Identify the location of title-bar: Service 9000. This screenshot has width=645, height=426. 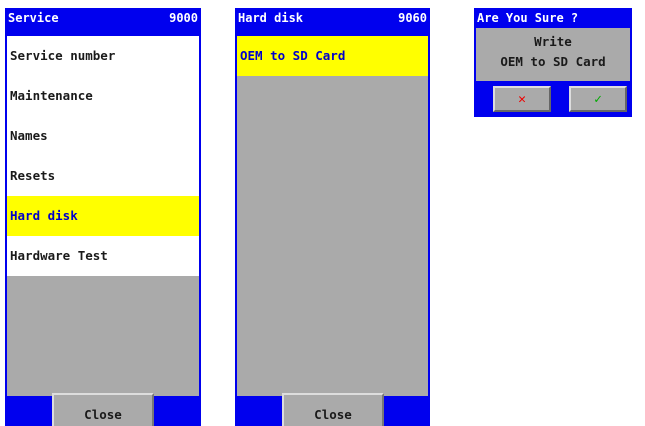
(103, 18).